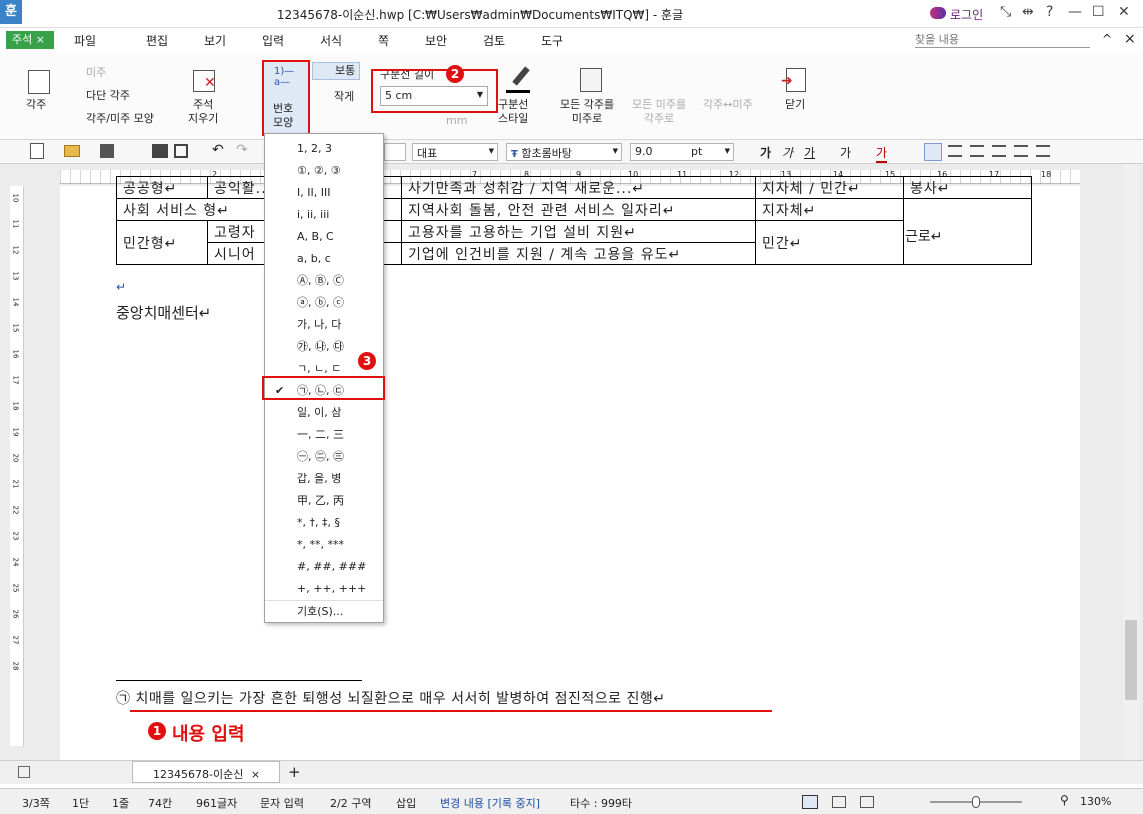  I want to click on annotation-tab: 주석 ×, so click(30, 40).